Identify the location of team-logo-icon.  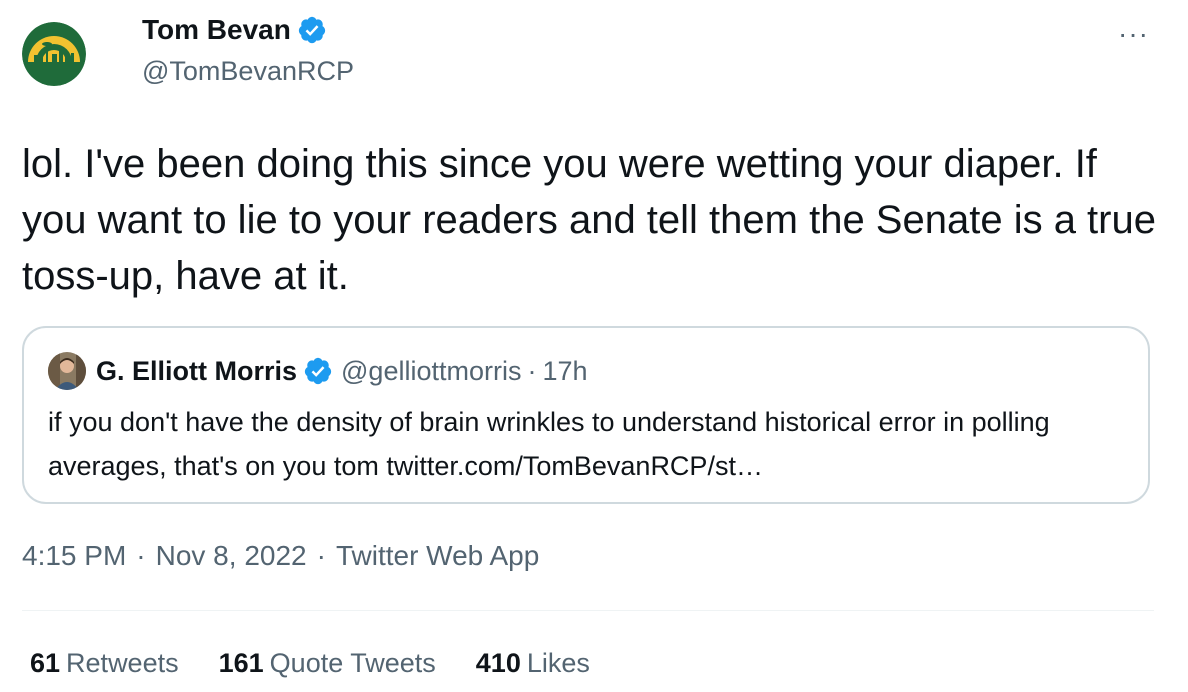
(54, 54).